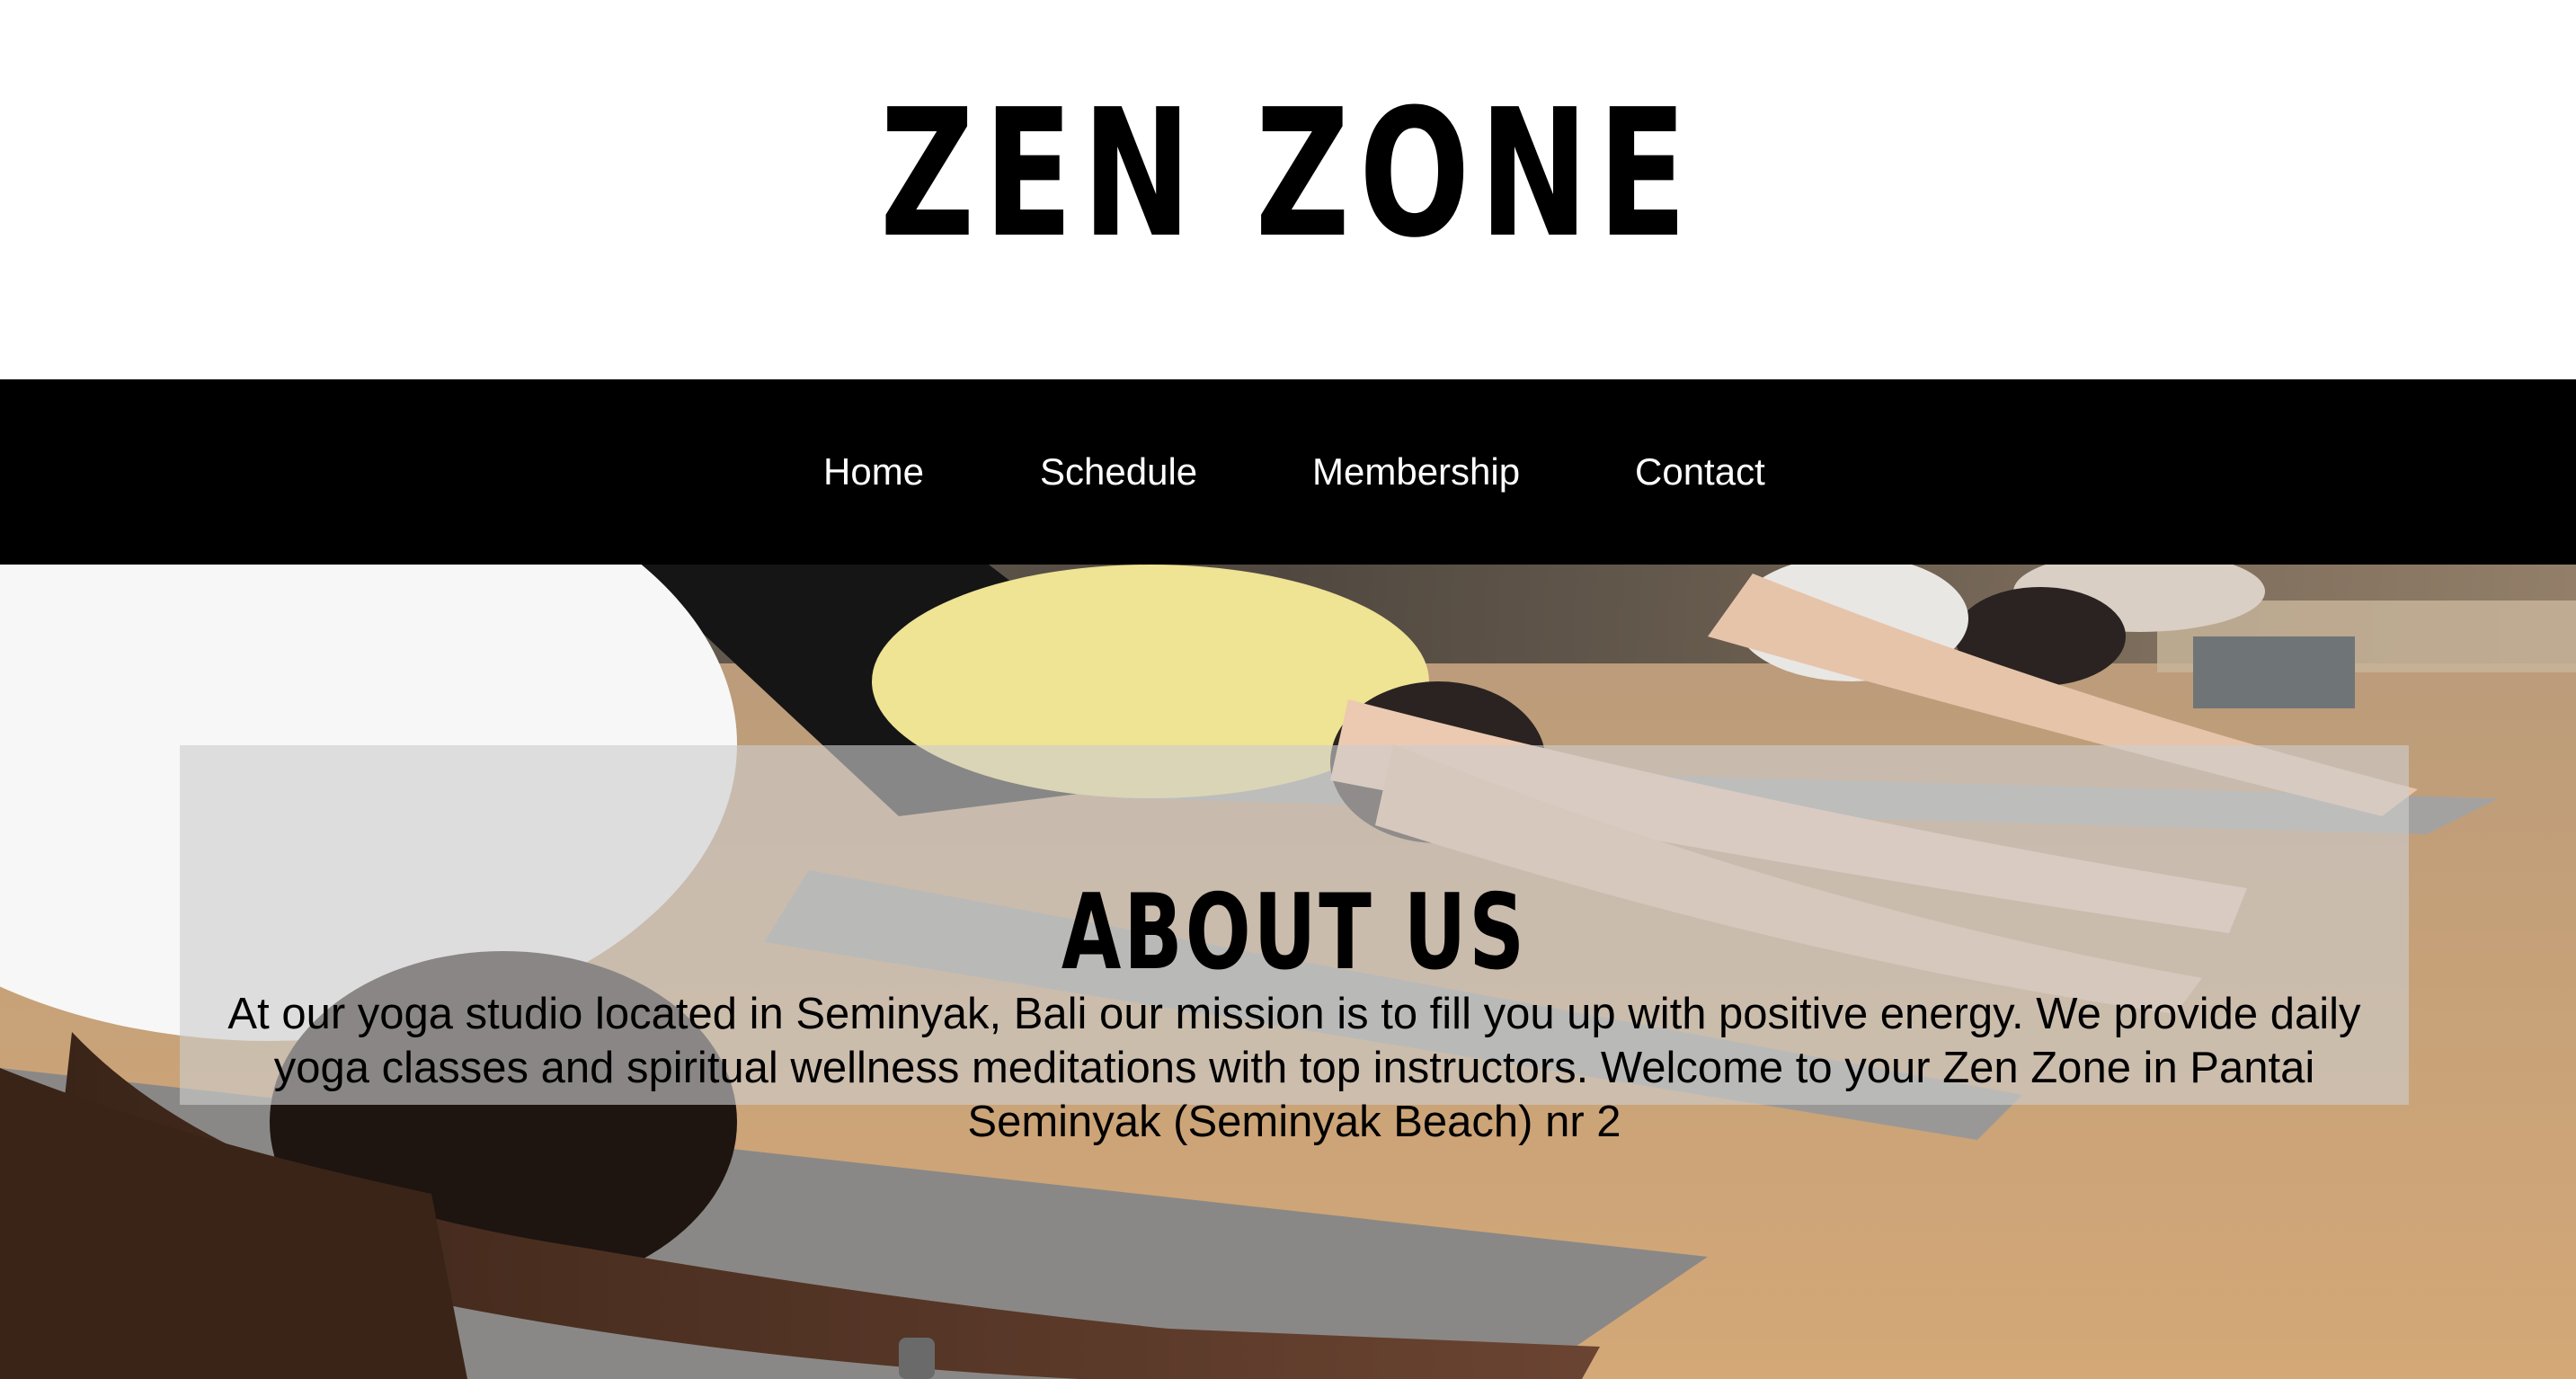 The height and width of the screenshot is (1379, 2576). I want to click on main-nav: Home Schedule Membership Contact, so click(1288, 472).